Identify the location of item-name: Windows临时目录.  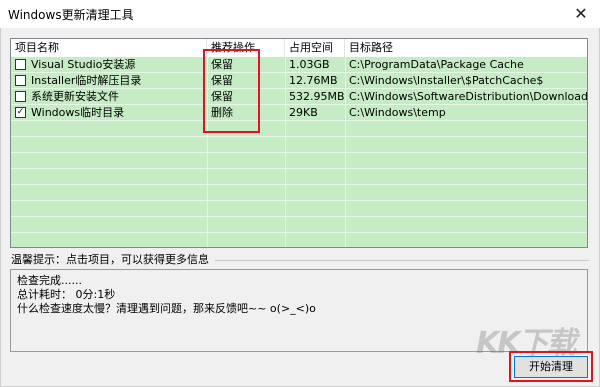
(78, 112).